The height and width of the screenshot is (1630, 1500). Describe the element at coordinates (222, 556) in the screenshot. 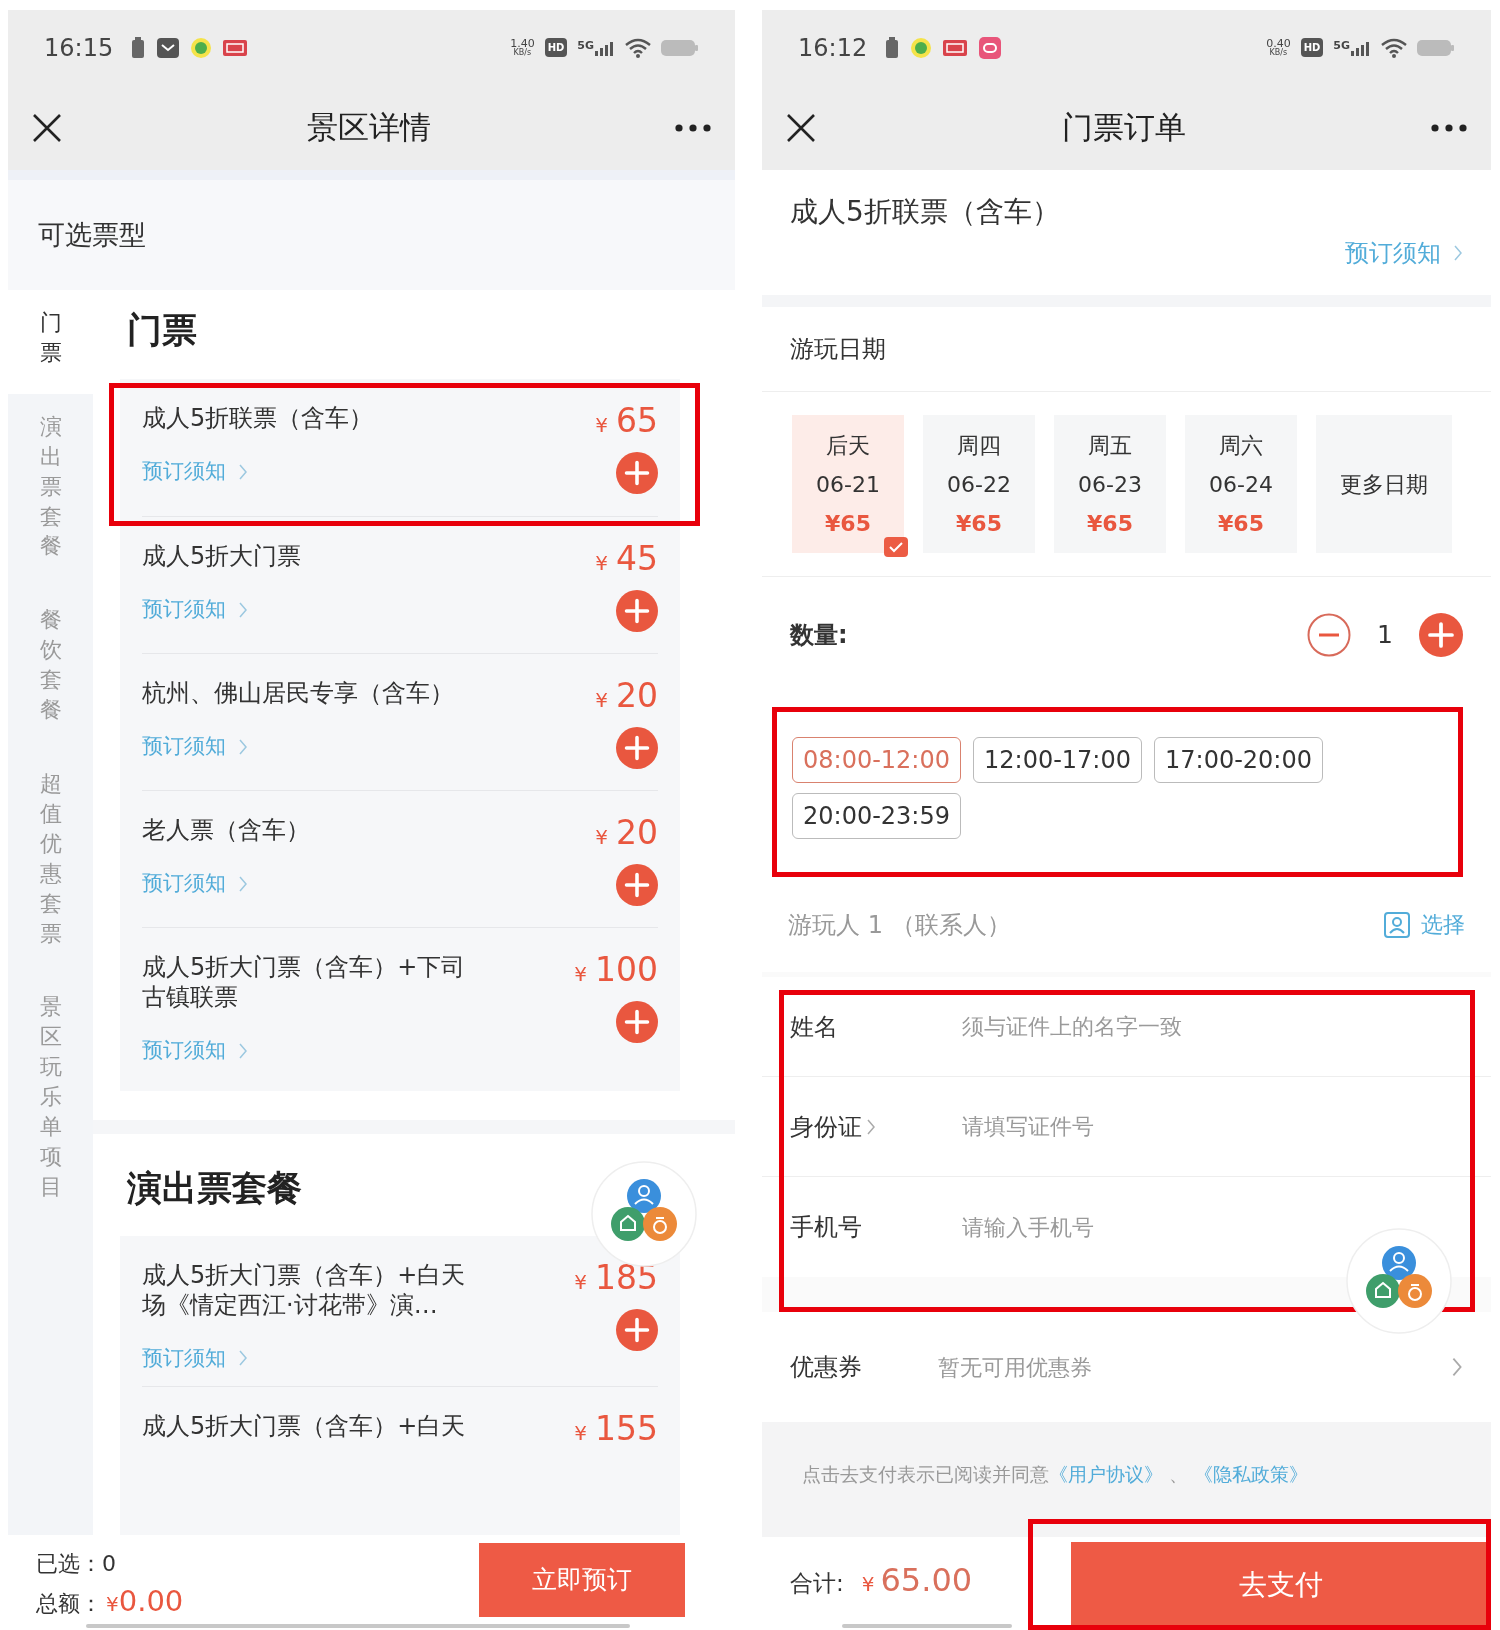

I see `ticket-name: 成人5折大门票` at that location.